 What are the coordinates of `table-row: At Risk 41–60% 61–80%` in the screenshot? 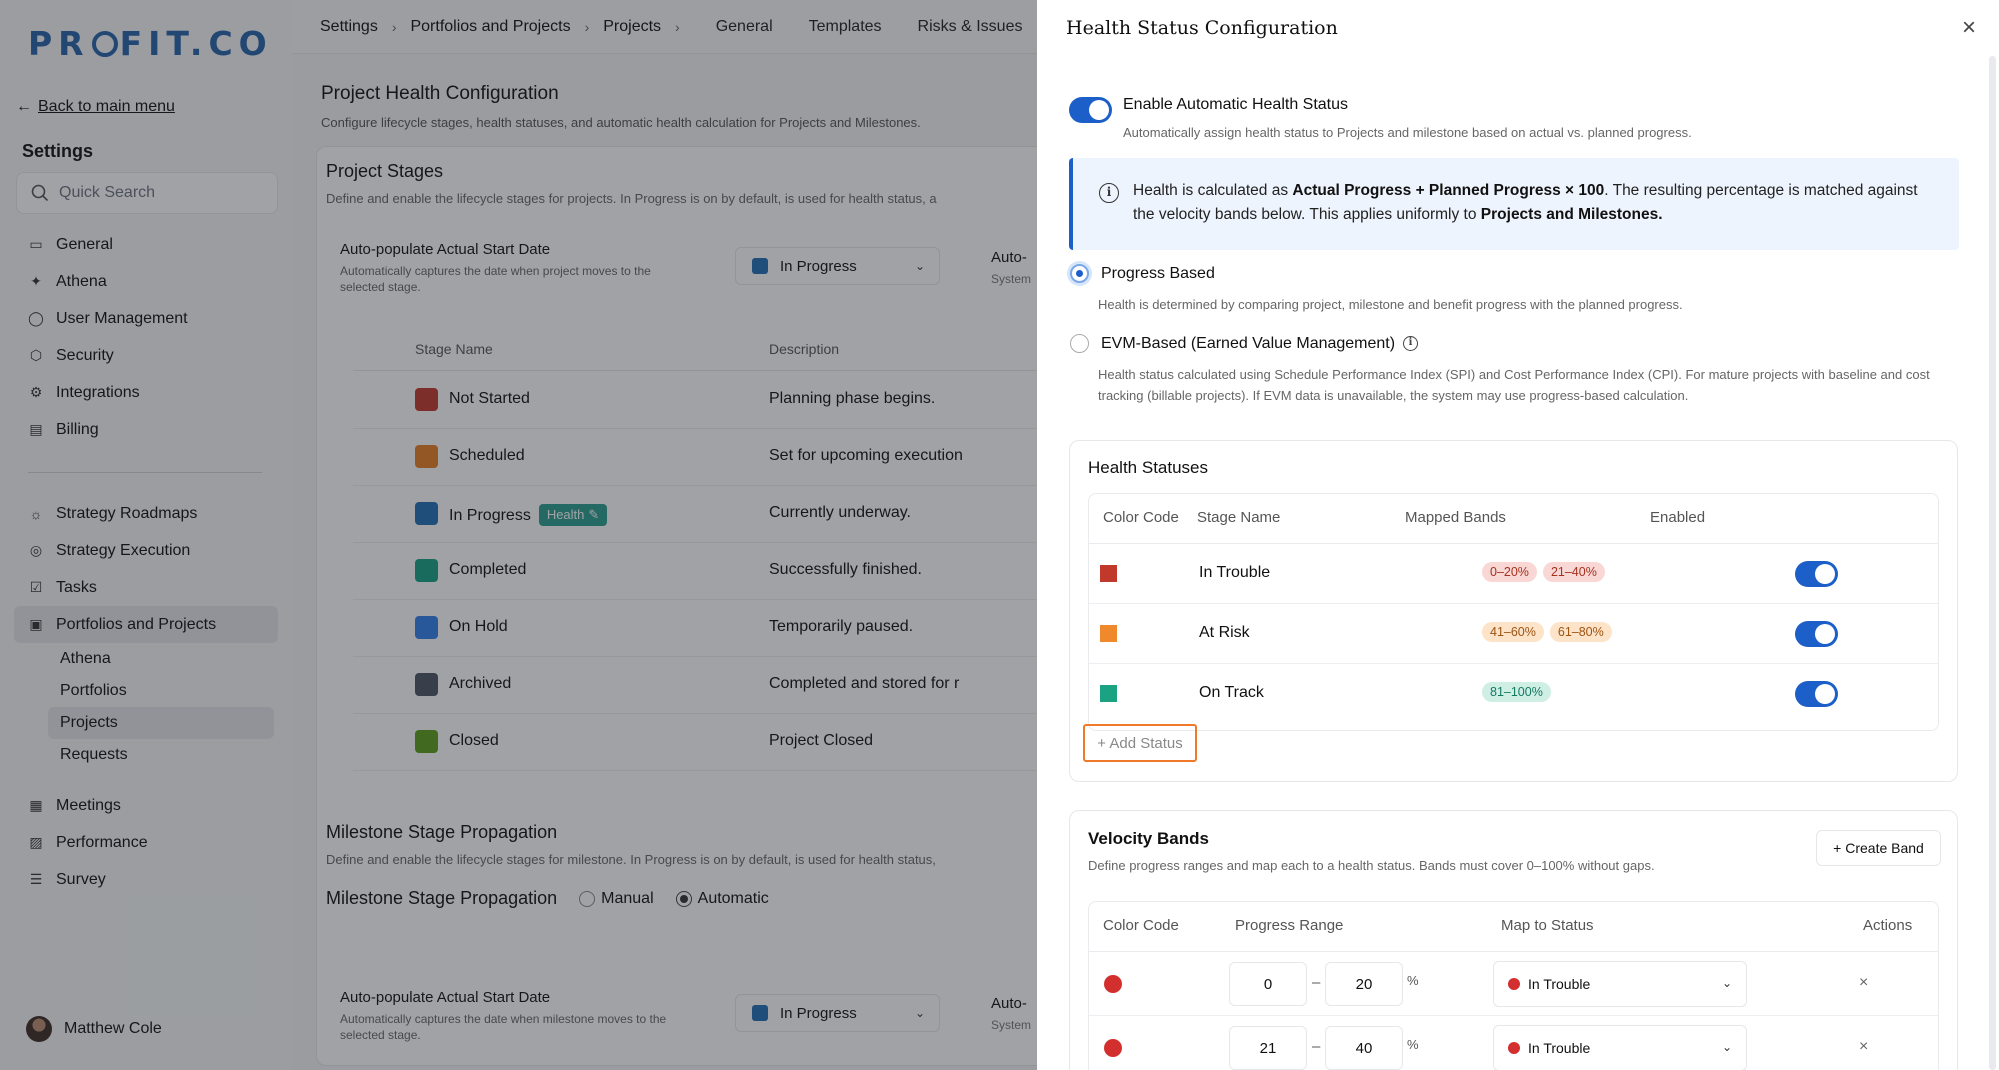 It's located at (1513, 634).